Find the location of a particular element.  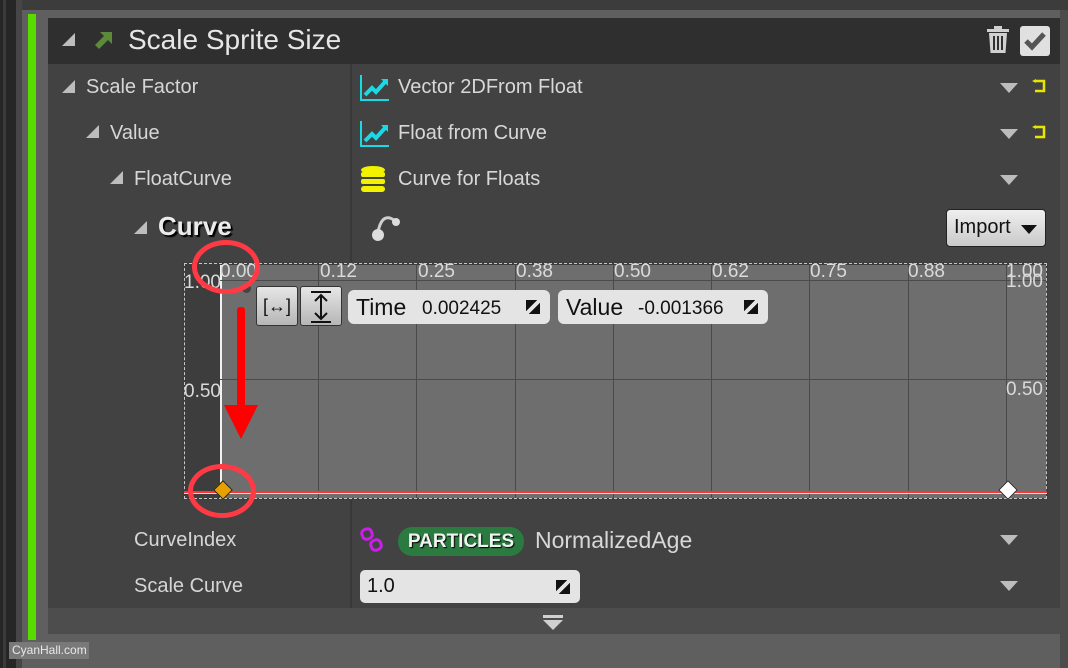

time-label: Time is located at coordinates (381, 307).